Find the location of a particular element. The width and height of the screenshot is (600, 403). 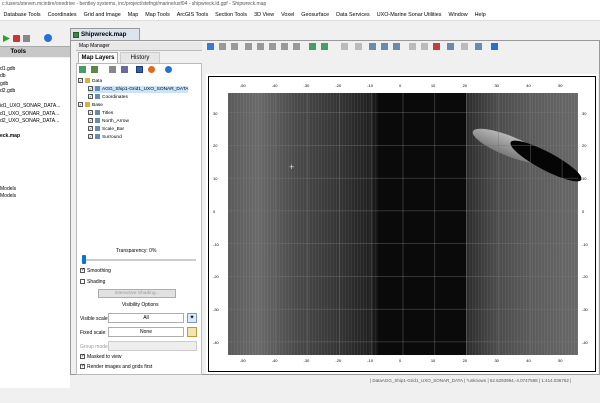

visible-scale-picker-icon: ✦ is located at coordinates (192, 318).